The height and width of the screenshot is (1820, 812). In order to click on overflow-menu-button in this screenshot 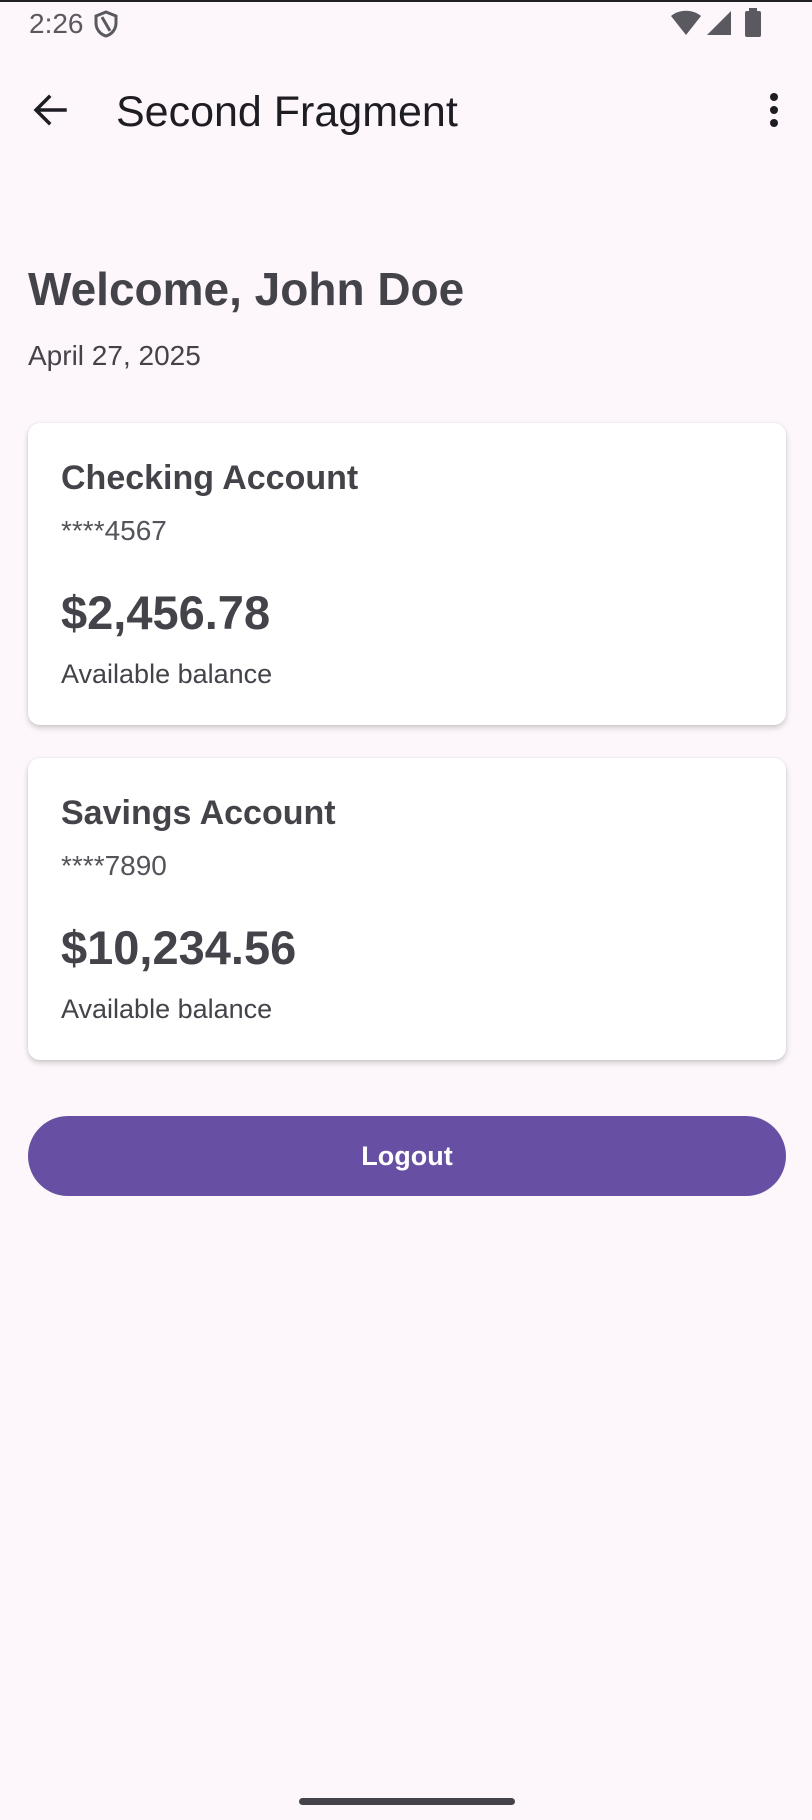, I will do `click(774, 112)`.